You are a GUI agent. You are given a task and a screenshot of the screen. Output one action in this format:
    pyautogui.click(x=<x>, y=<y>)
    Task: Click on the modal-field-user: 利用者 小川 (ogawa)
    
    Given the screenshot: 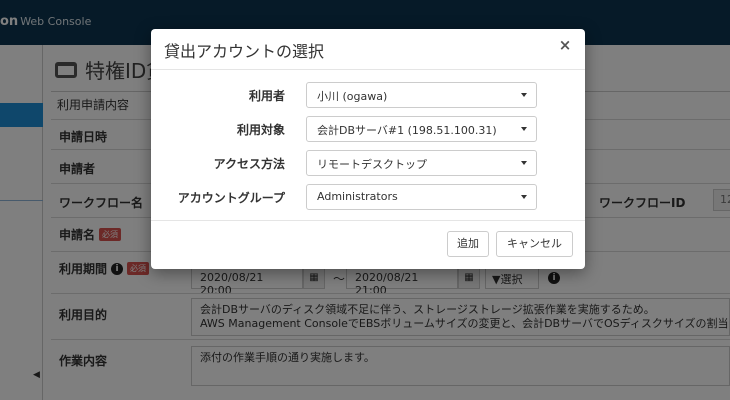 What is the action you would take?
    pyautogui.click(x=368, y=95)
    